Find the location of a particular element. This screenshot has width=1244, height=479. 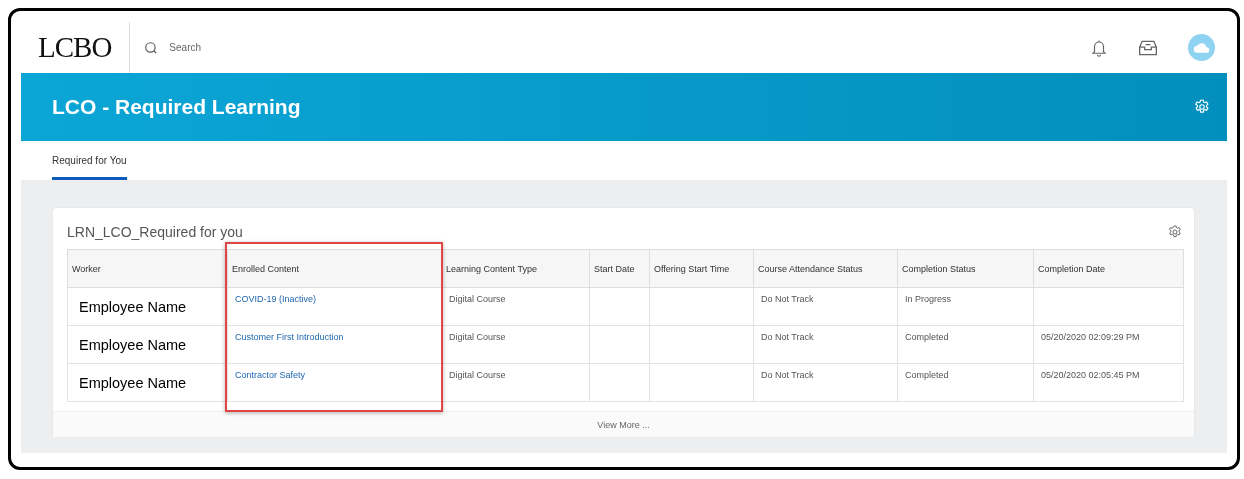

inbox-icon is located at coordinates (1148, 47).